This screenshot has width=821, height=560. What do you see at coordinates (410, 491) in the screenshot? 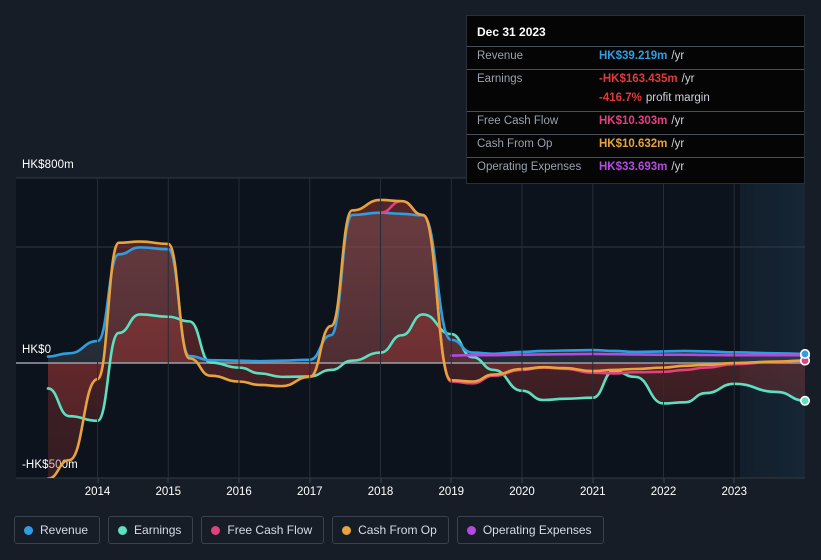
I see `x-axis: 2014 2015 2016 2017 2018 2019 2020 2021 2022 2023` at bounding box center [410, 491].